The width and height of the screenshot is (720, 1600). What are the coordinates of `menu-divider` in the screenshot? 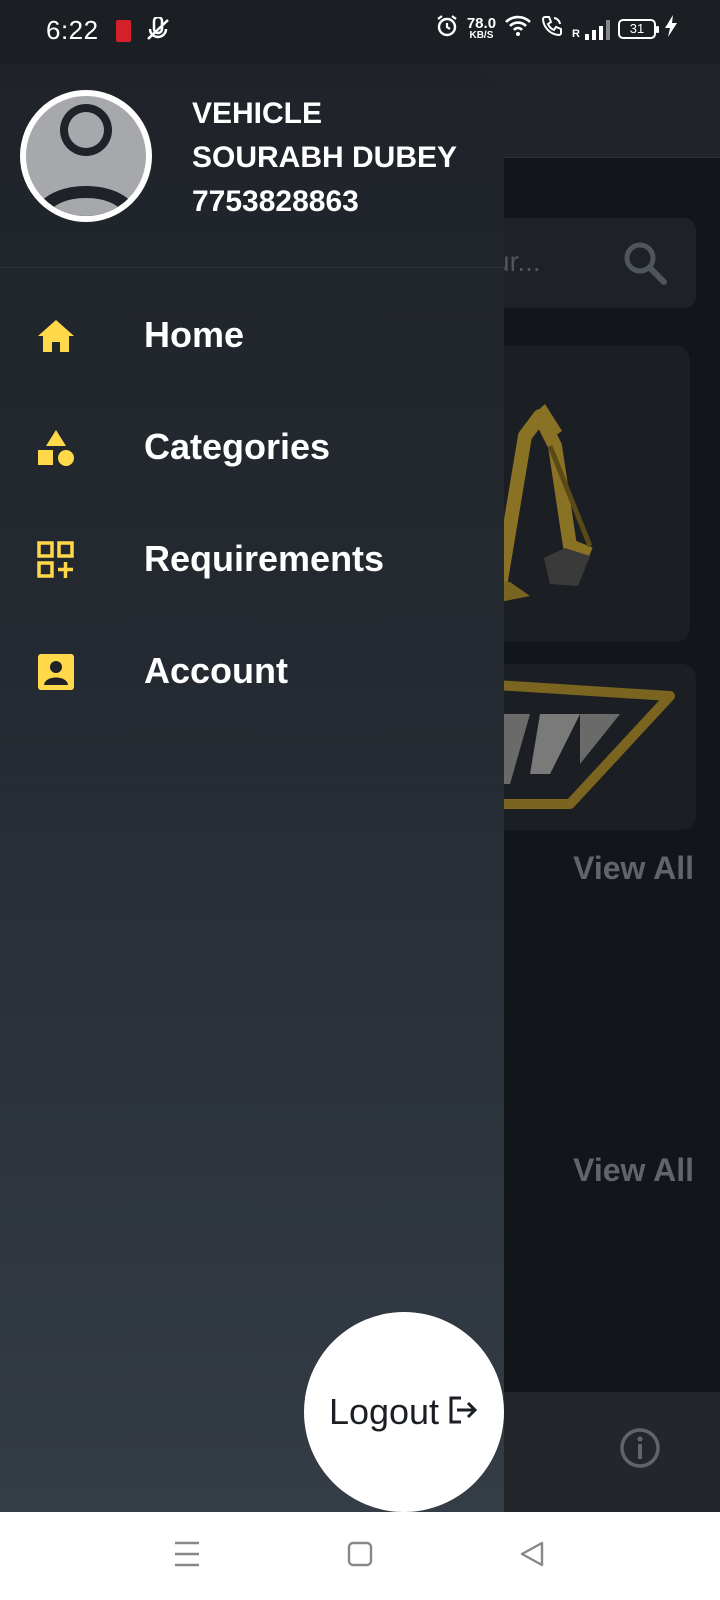 It's located at (252, 776).